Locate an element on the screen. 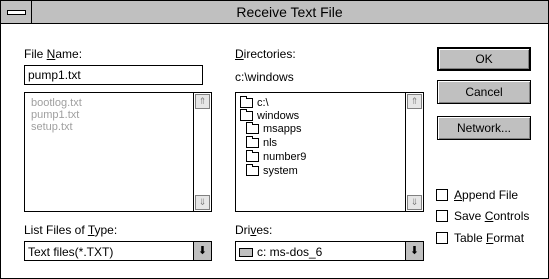 Image resolution: width=549 pixels, height=279 pixels. ok-button: OK is located at coordinates (484, 59).